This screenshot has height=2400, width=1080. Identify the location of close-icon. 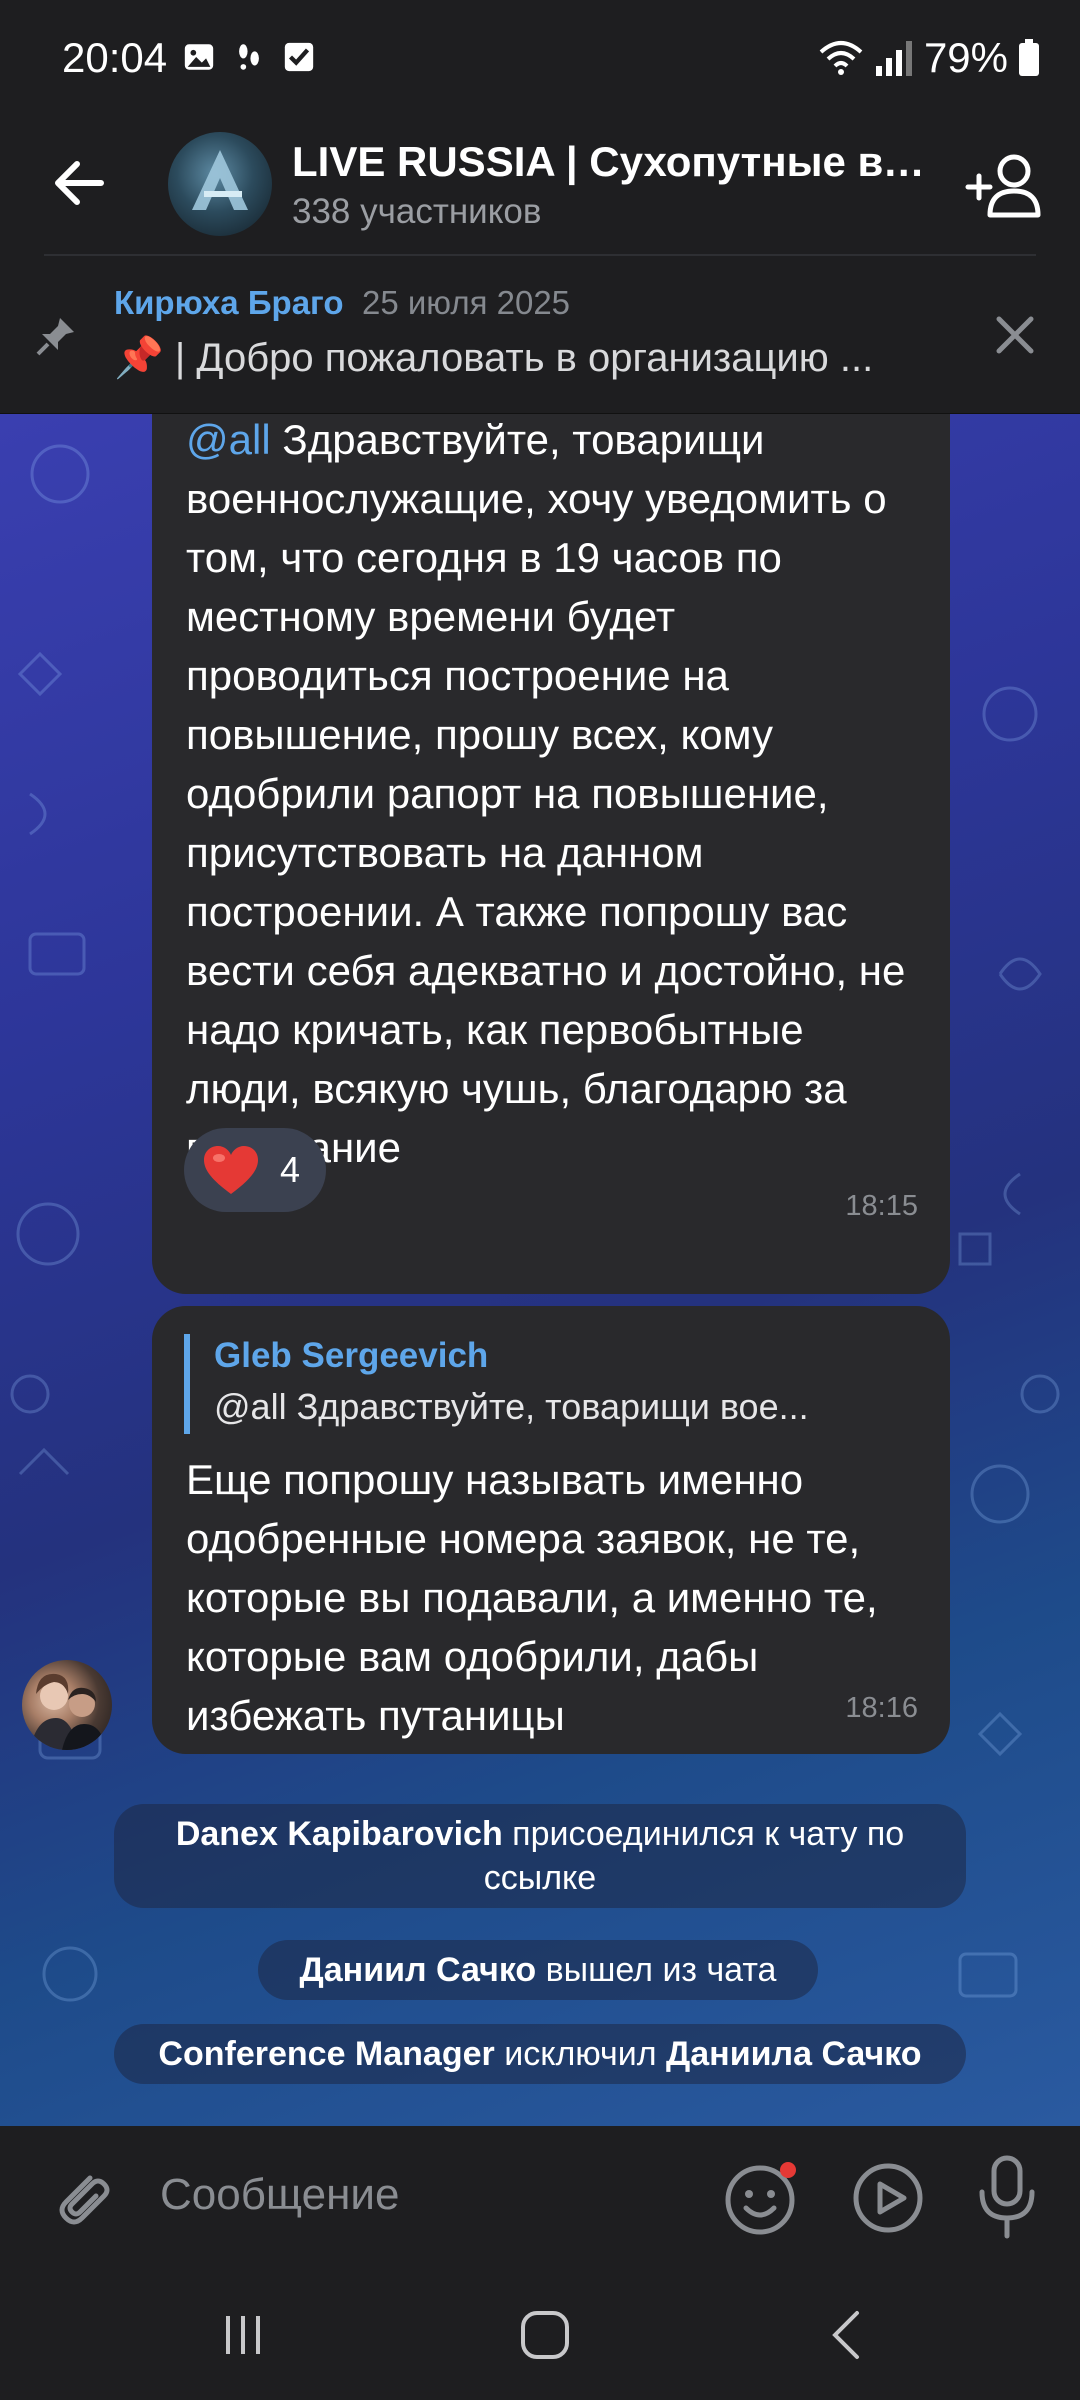
(1015, 335).